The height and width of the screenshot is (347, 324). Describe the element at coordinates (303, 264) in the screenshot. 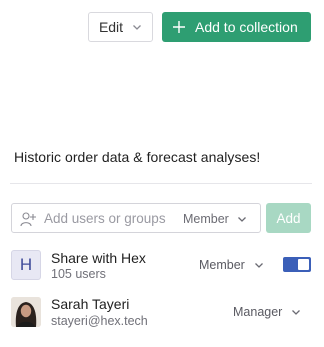

I see `toggle-knob` at that location.